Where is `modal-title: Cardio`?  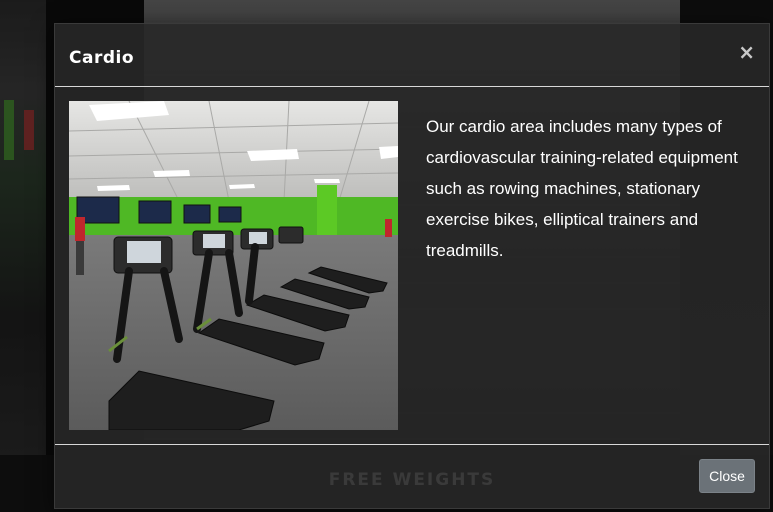
modal-title: Cardio is located at coordinates (102, 58).